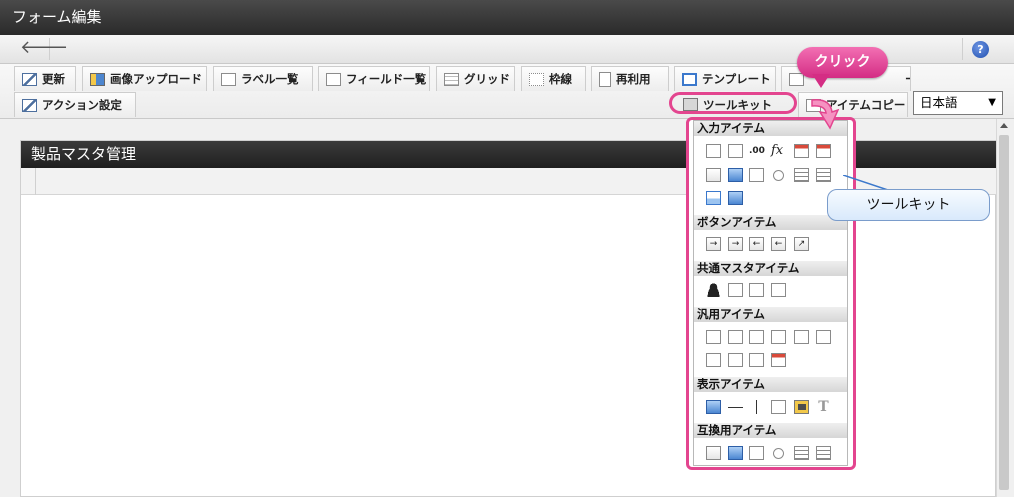 The height and width of the screenshot is (497, 1014). I want to click on formula-item-icon: fx, so click(778, 151).